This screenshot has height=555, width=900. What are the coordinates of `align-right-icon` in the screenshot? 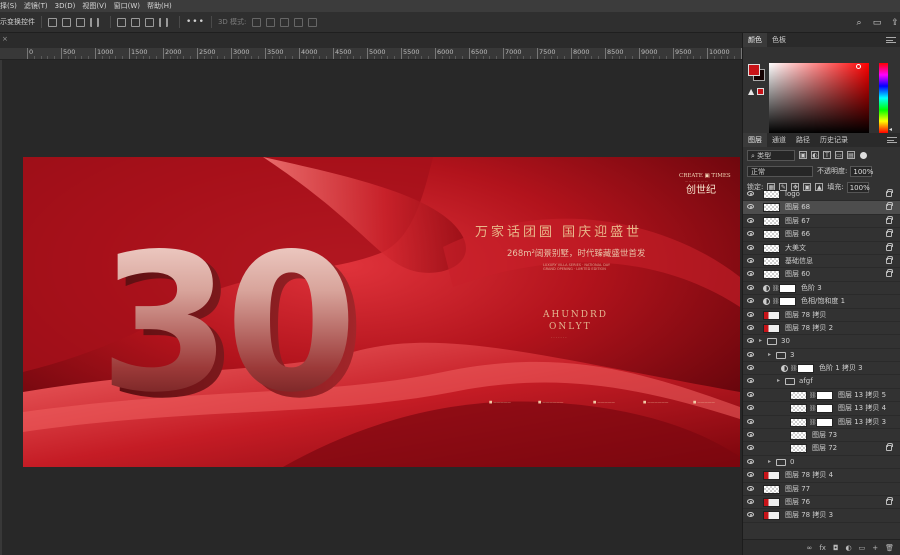 It's located at (80, 22).